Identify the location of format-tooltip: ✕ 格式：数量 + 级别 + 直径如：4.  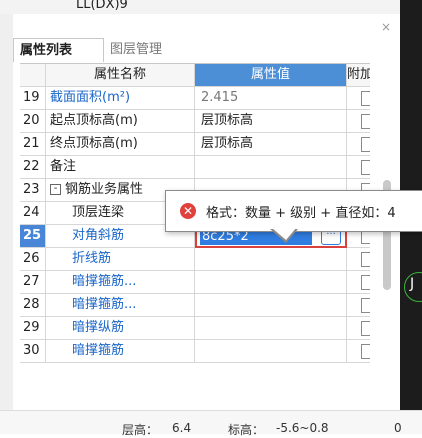
(293, 211).